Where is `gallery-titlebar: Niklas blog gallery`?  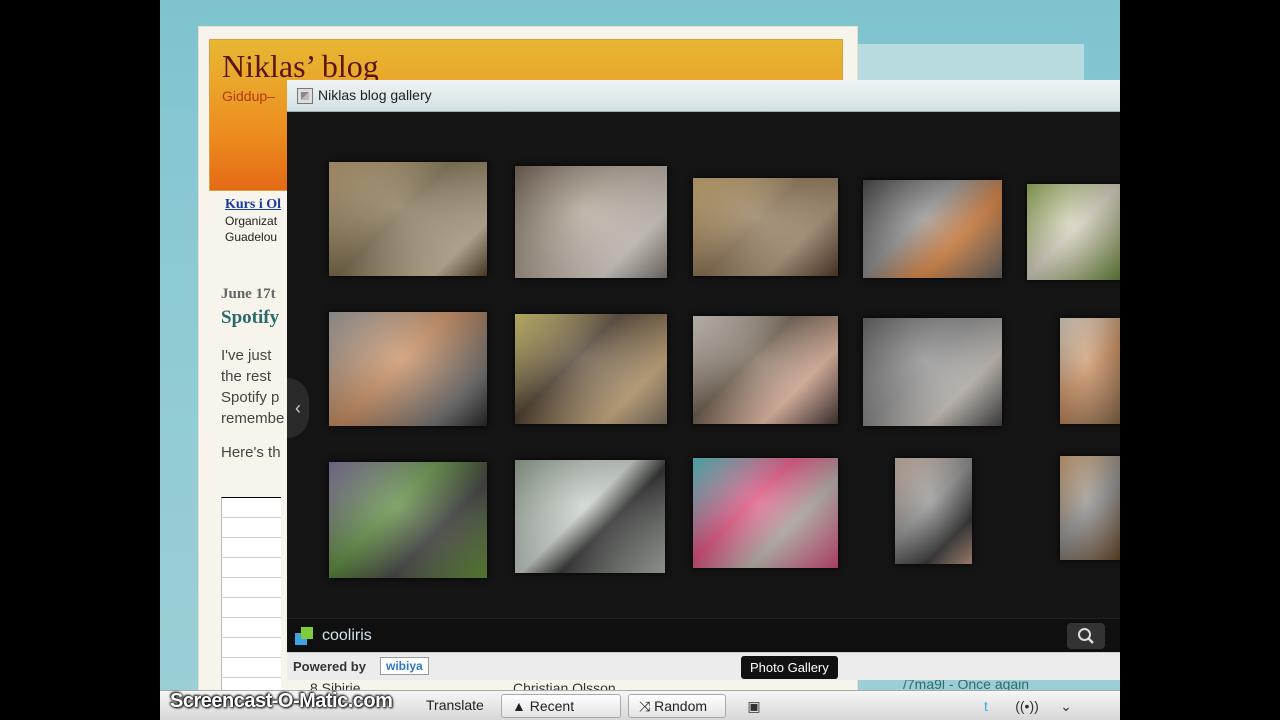
gallery-titlebar: Niklas blog gallery is located at coordinates (703, 96).